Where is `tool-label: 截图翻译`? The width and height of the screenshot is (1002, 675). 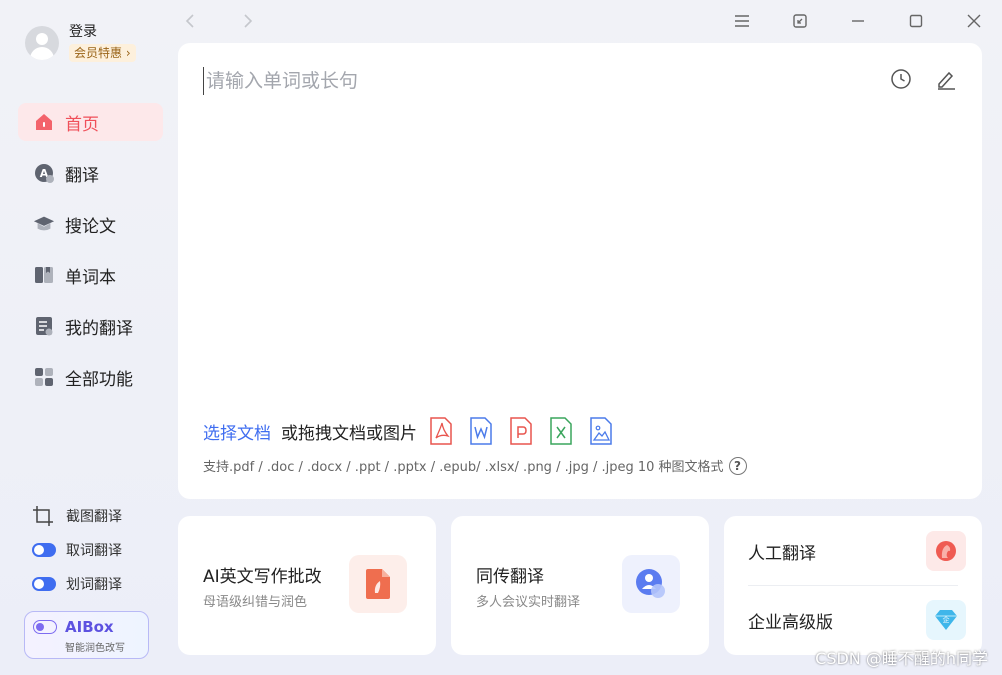 tool-label: 截图翻译 is located at coordinates (94, 517).